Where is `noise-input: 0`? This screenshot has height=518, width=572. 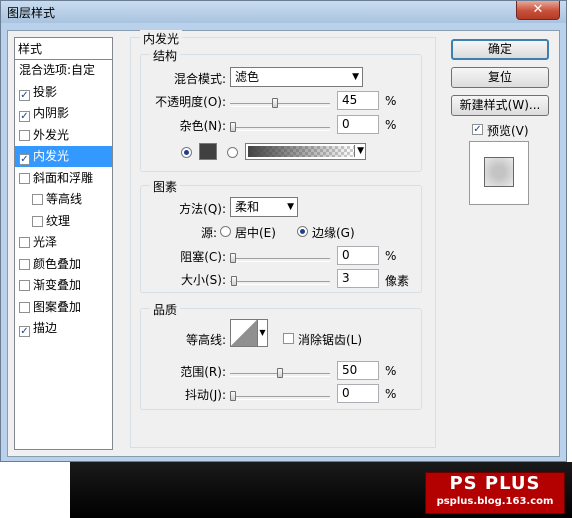 noise-input: 0 is located at coordinates (358, 124).